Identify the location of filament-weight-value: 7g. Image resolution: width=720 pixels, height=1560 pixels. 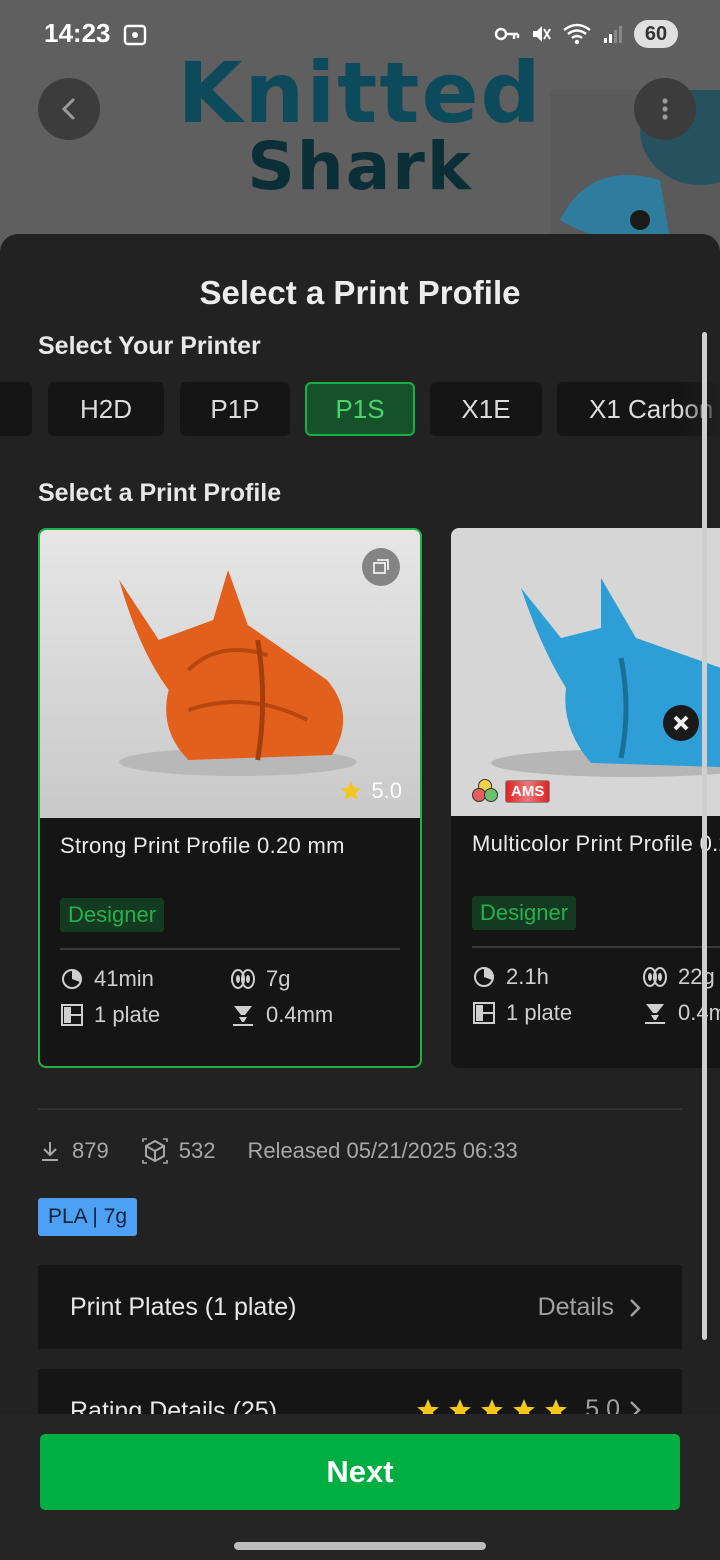
(278, 978).